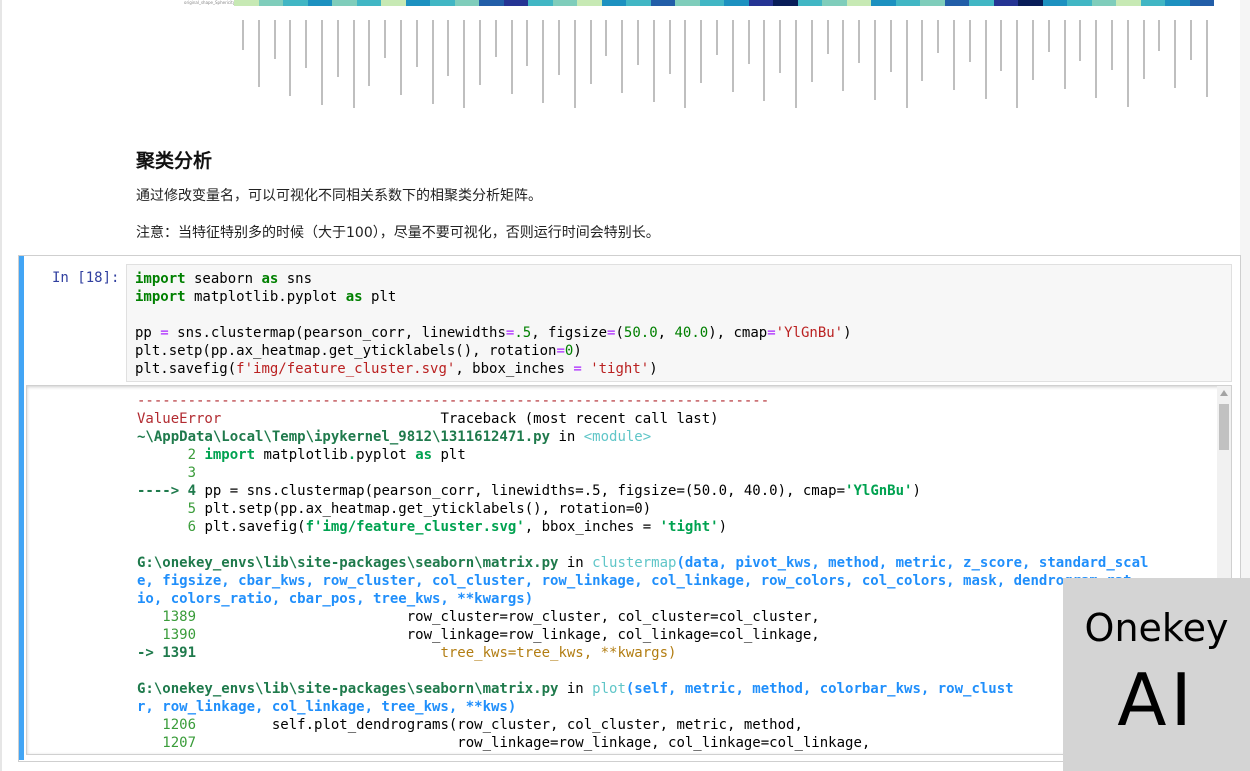 The image size is (1250, 771). I want to click on scroll-thumb, so click(1224, 427).